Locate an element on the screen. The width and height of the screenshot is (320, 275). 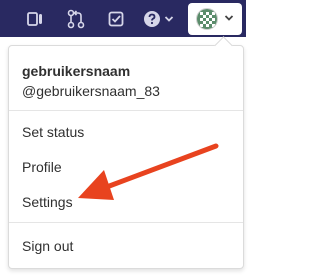
menu-item-settings: Settings is located at coordinates (126, 202).